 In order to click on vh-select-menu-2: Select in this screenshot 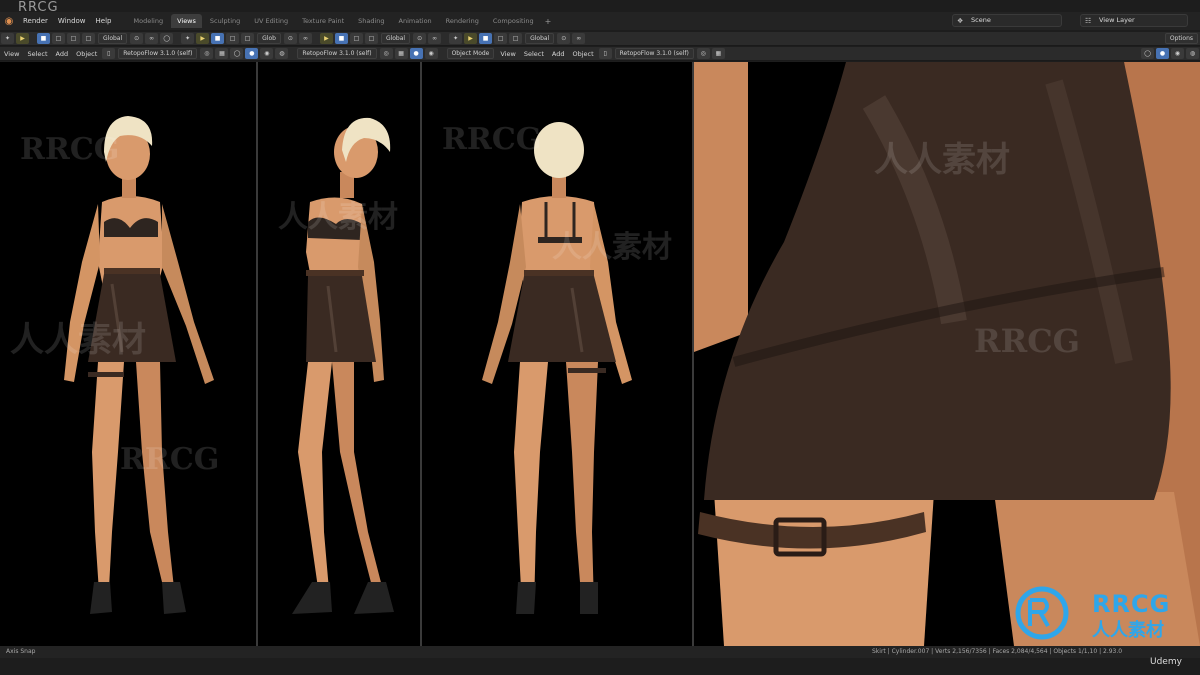, I will do `click(534, 53)`.